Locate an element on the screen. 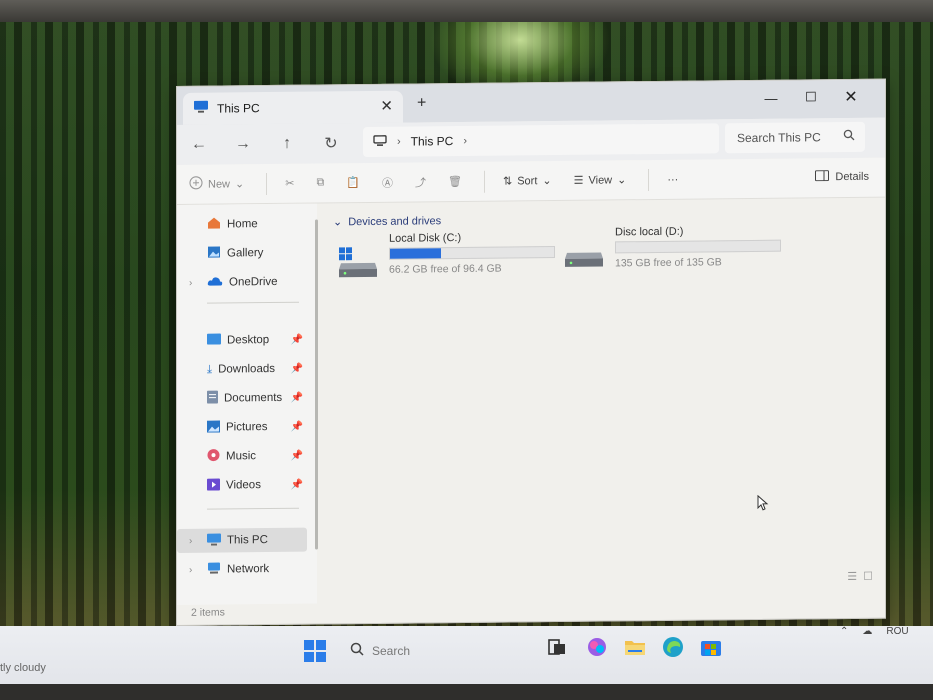 The width and height of the screenshot is (933, 700). share-button: ⤴ is located at coordinates (420, 182).